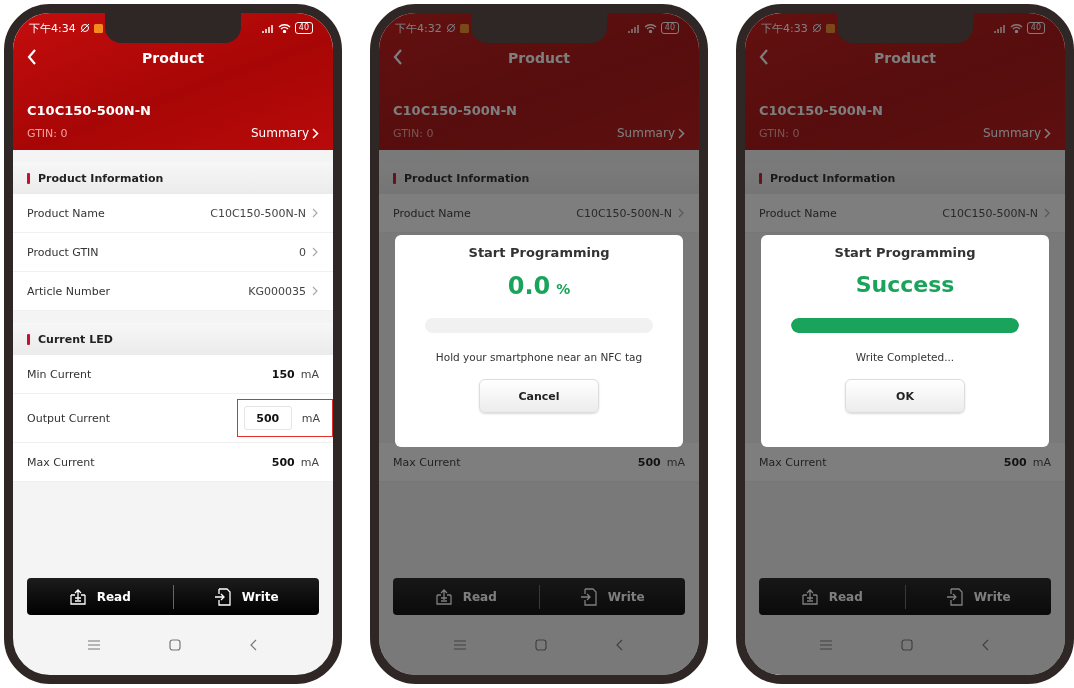 The height and width of the screenshot is (688, 1074). Describe the element at coordinates (905, 284) in the screenshot. I see `status-value: Success` at that location.